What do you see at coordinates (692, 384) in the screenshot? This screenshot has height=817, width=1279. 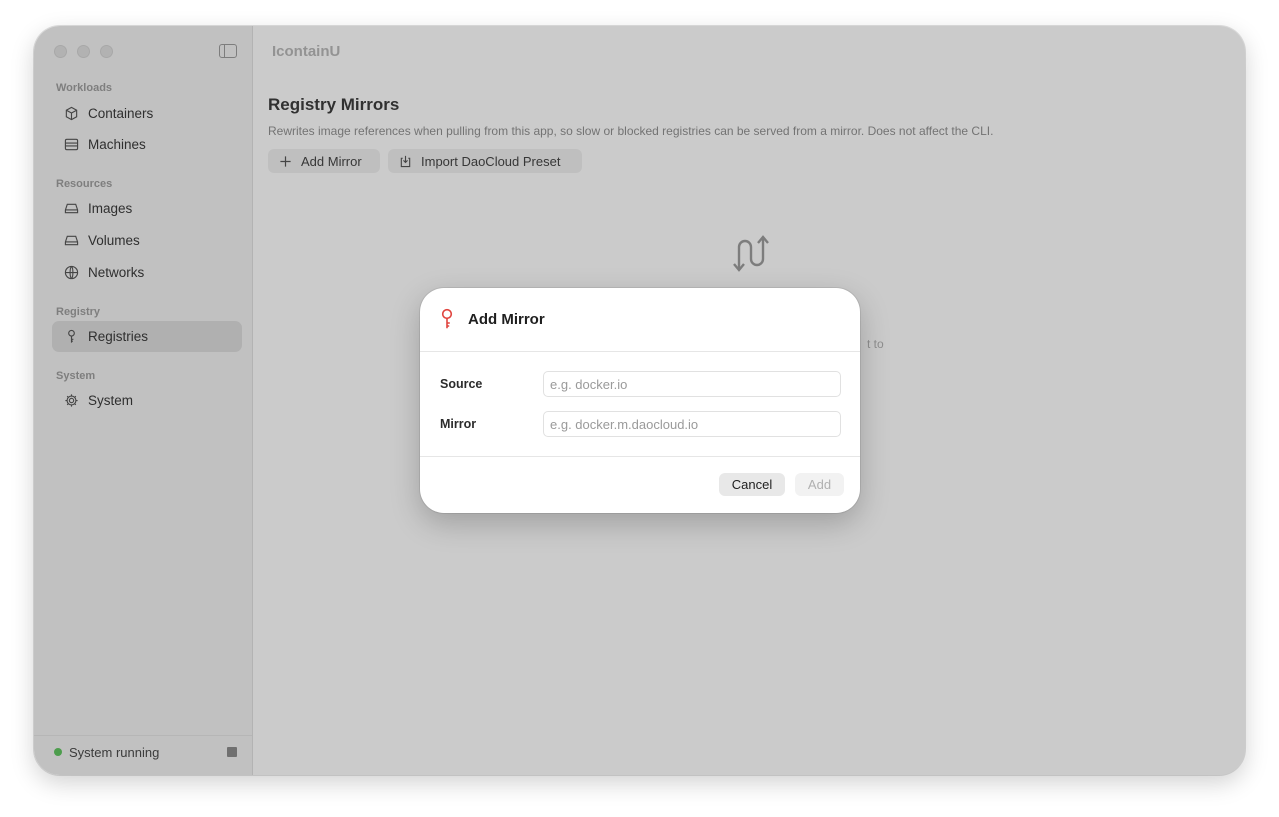 I see `source-input` at bounding box center [692, 384].